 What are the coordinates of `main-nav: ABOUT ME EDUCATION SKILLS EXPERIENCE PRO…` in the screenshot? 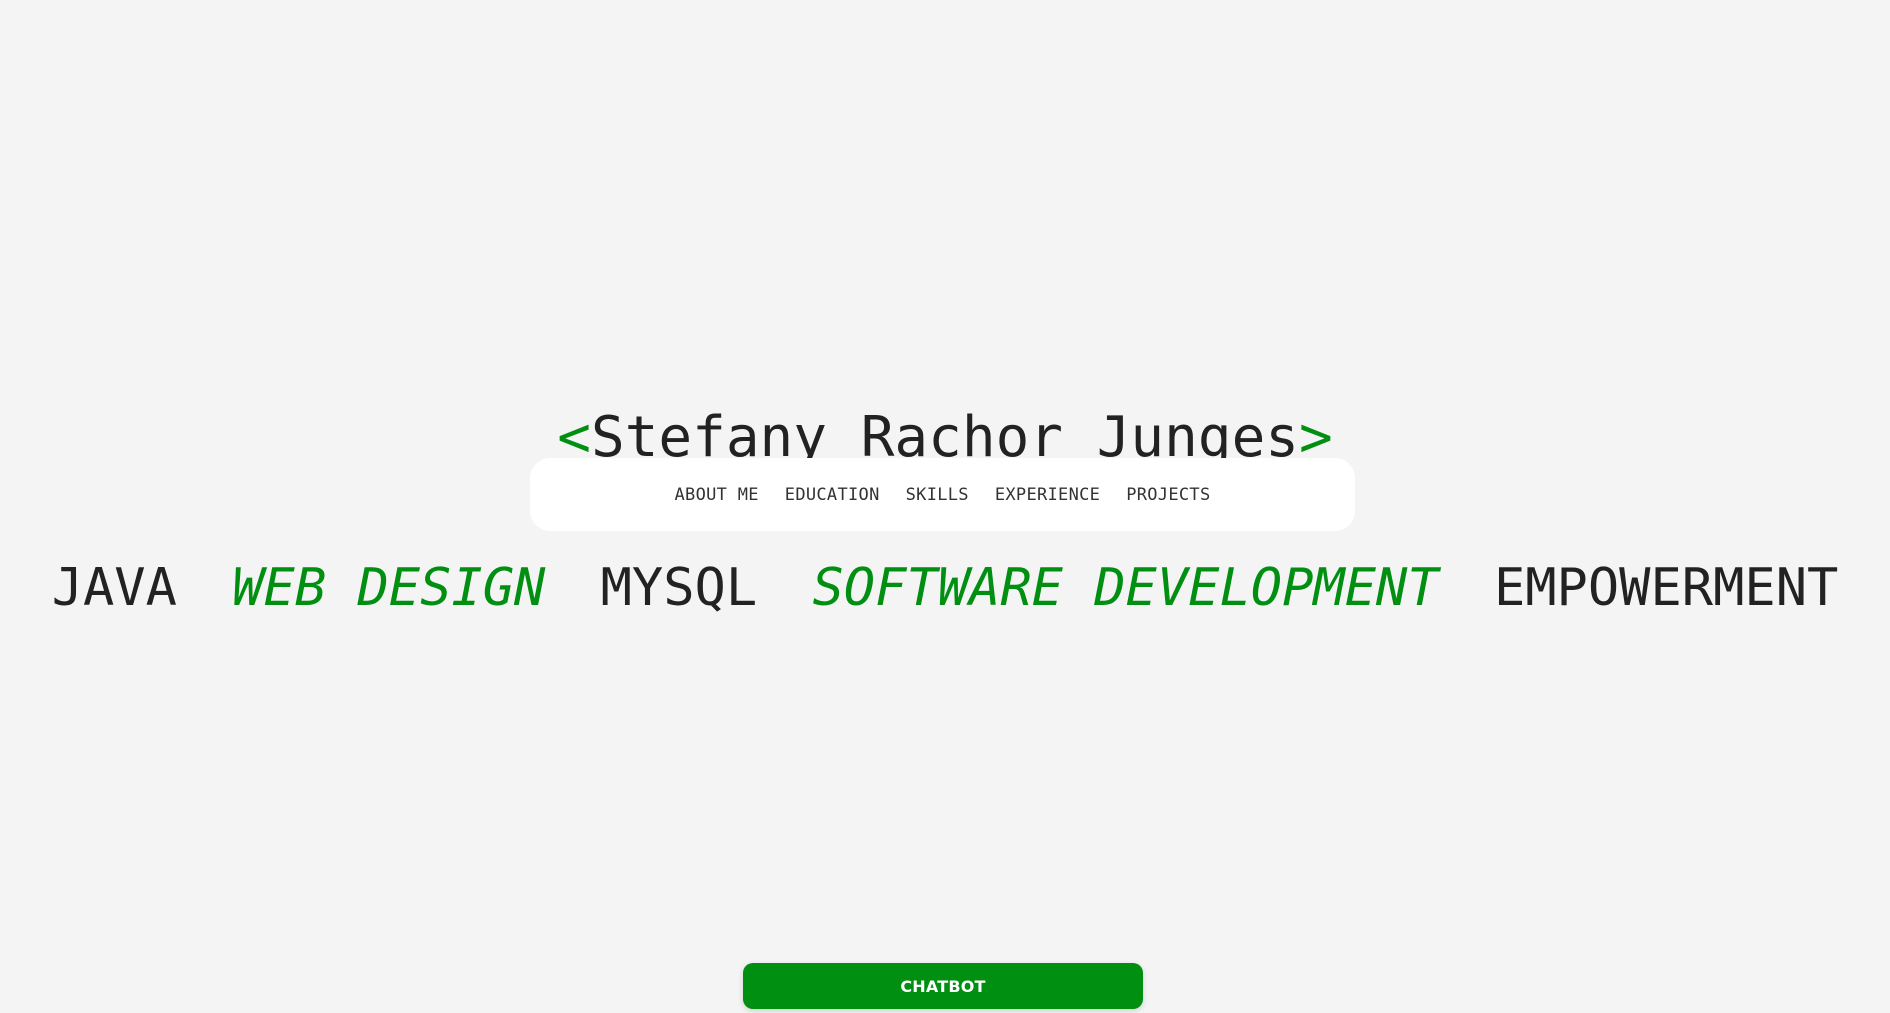 It's located at (942, 494).